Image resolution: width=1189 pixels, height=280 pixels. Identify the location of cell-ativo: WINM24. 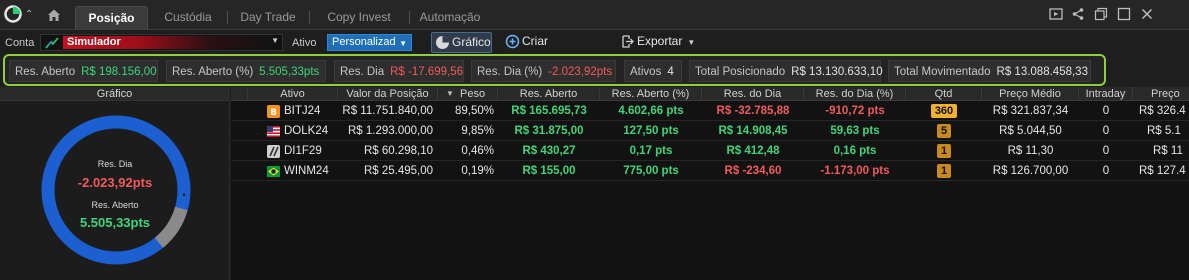
(306, 171).